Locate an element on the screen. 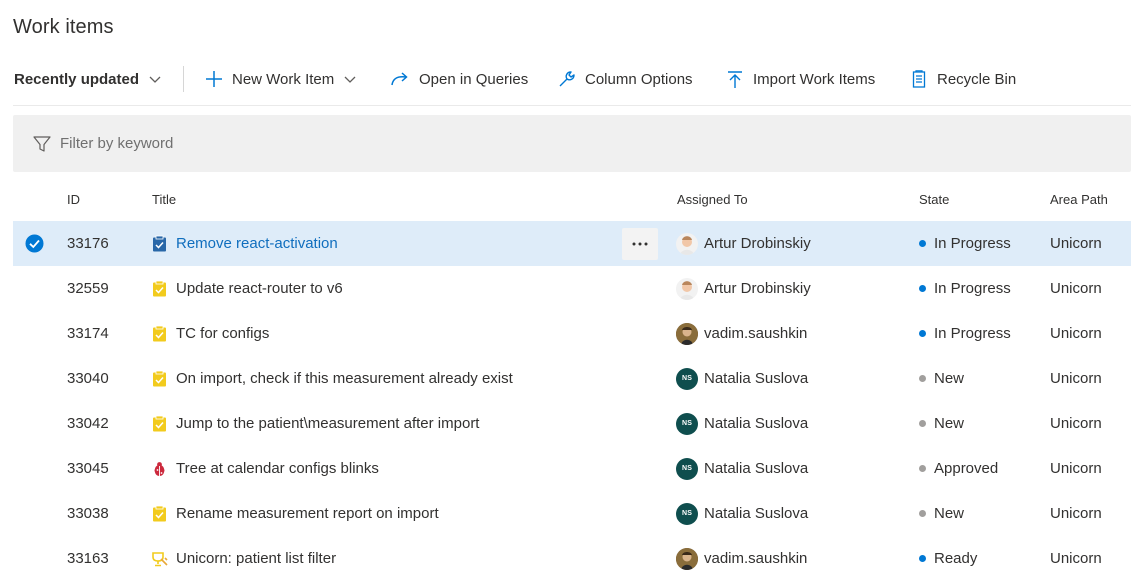 This screenshot has width=1131, height=581. row-id: 33163 is located at coordinates (88, 558).